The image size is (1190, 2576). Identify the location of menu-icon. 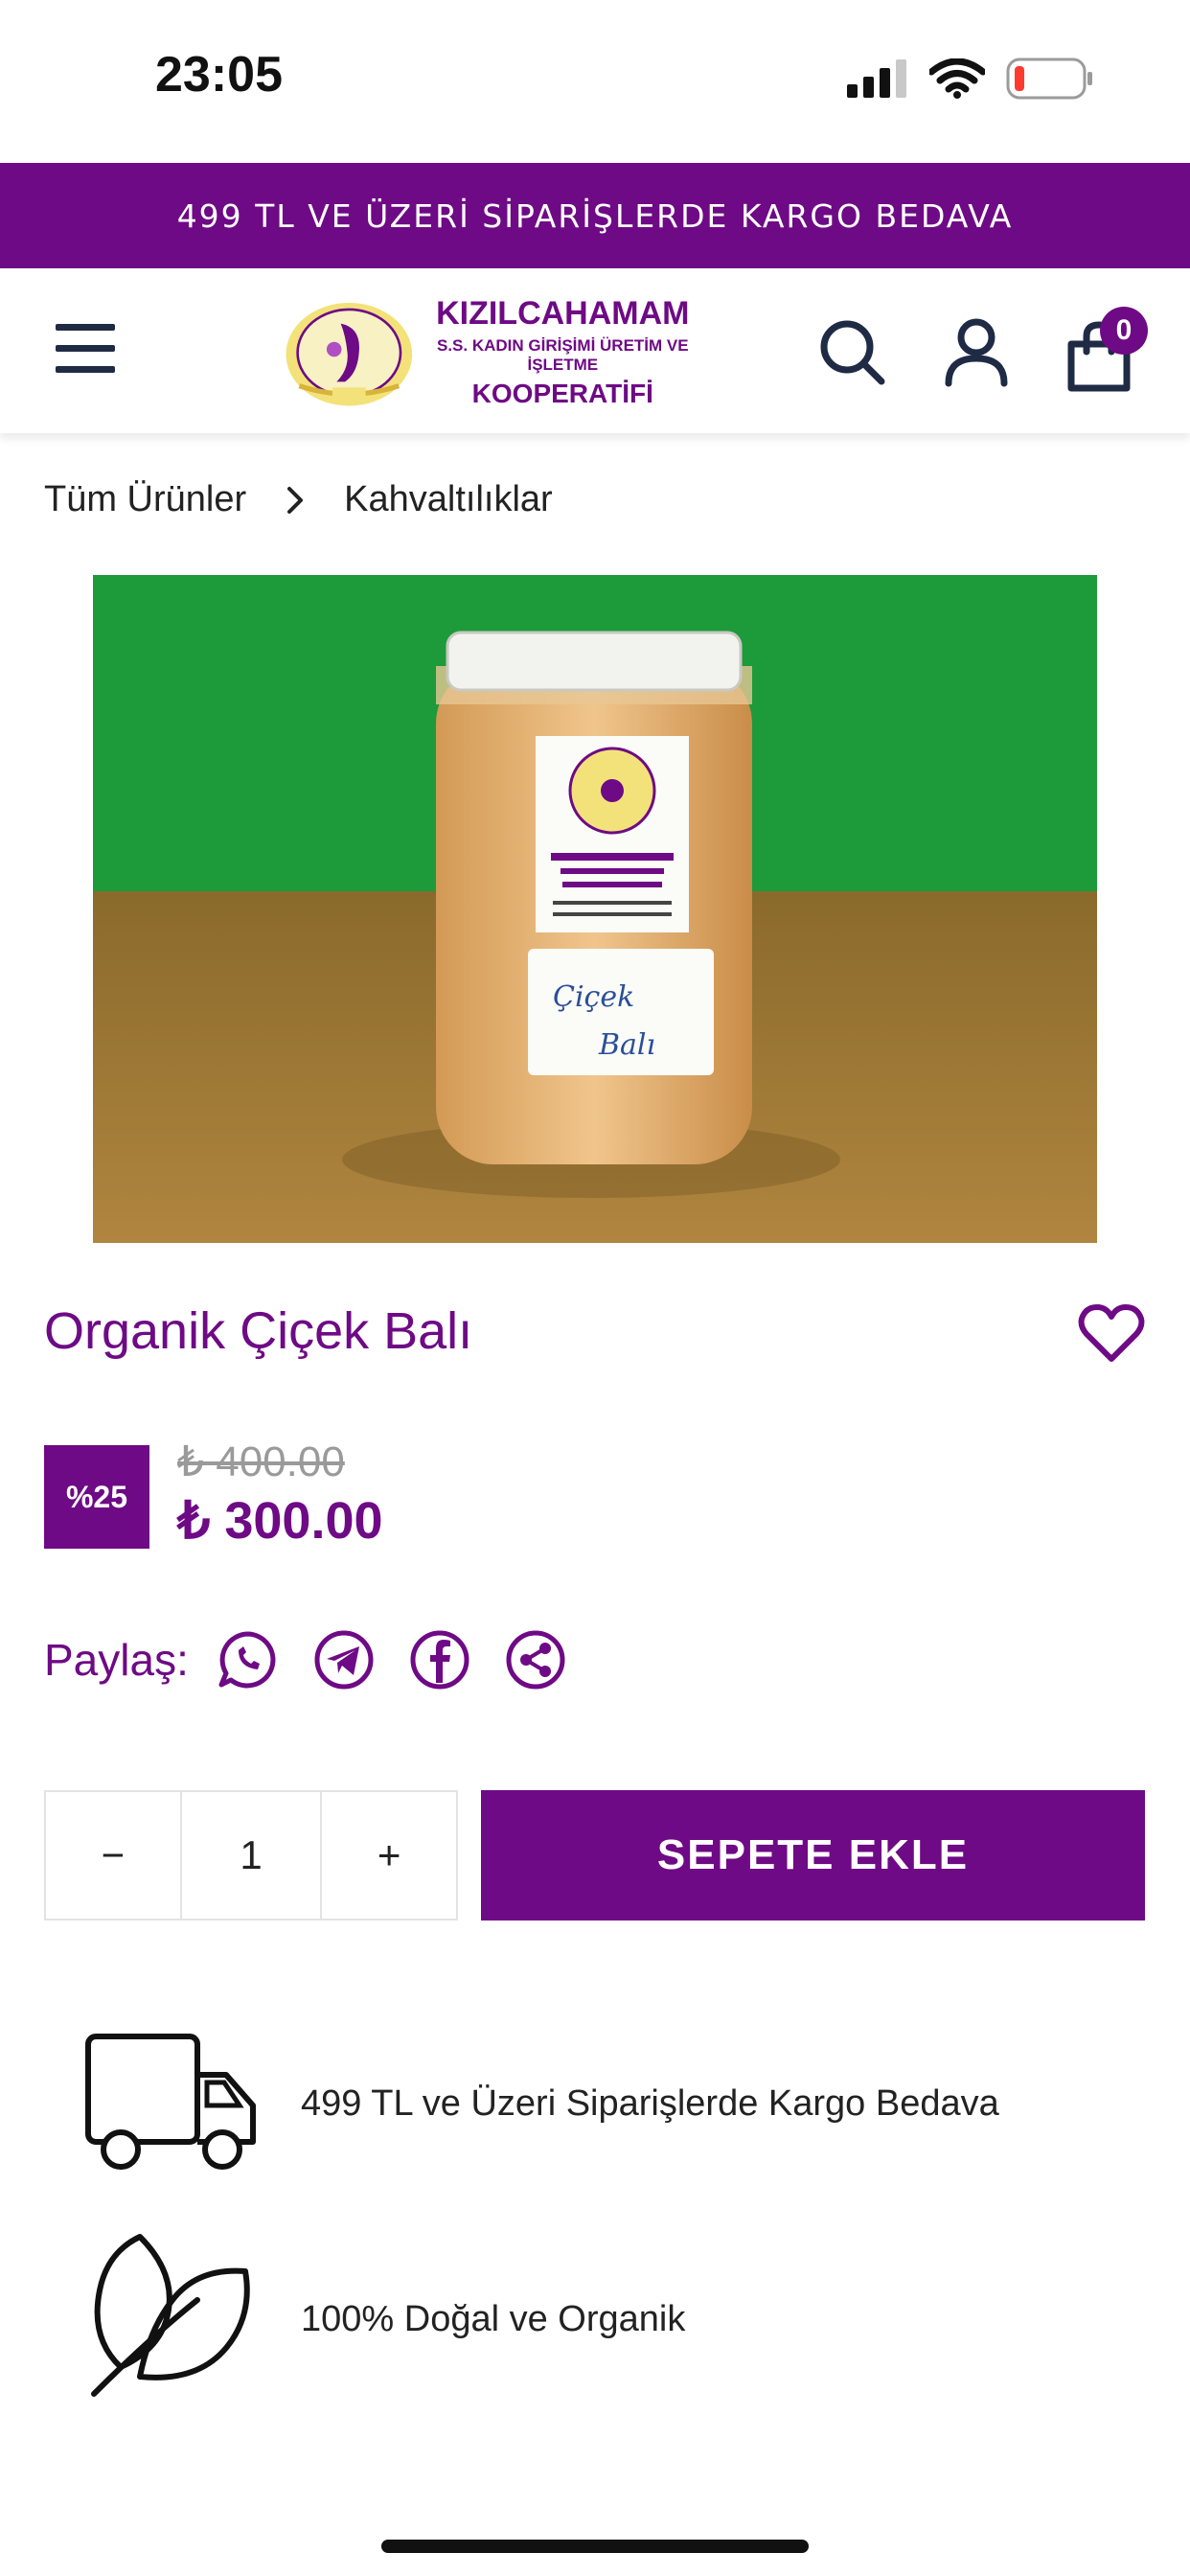
(86, 350).